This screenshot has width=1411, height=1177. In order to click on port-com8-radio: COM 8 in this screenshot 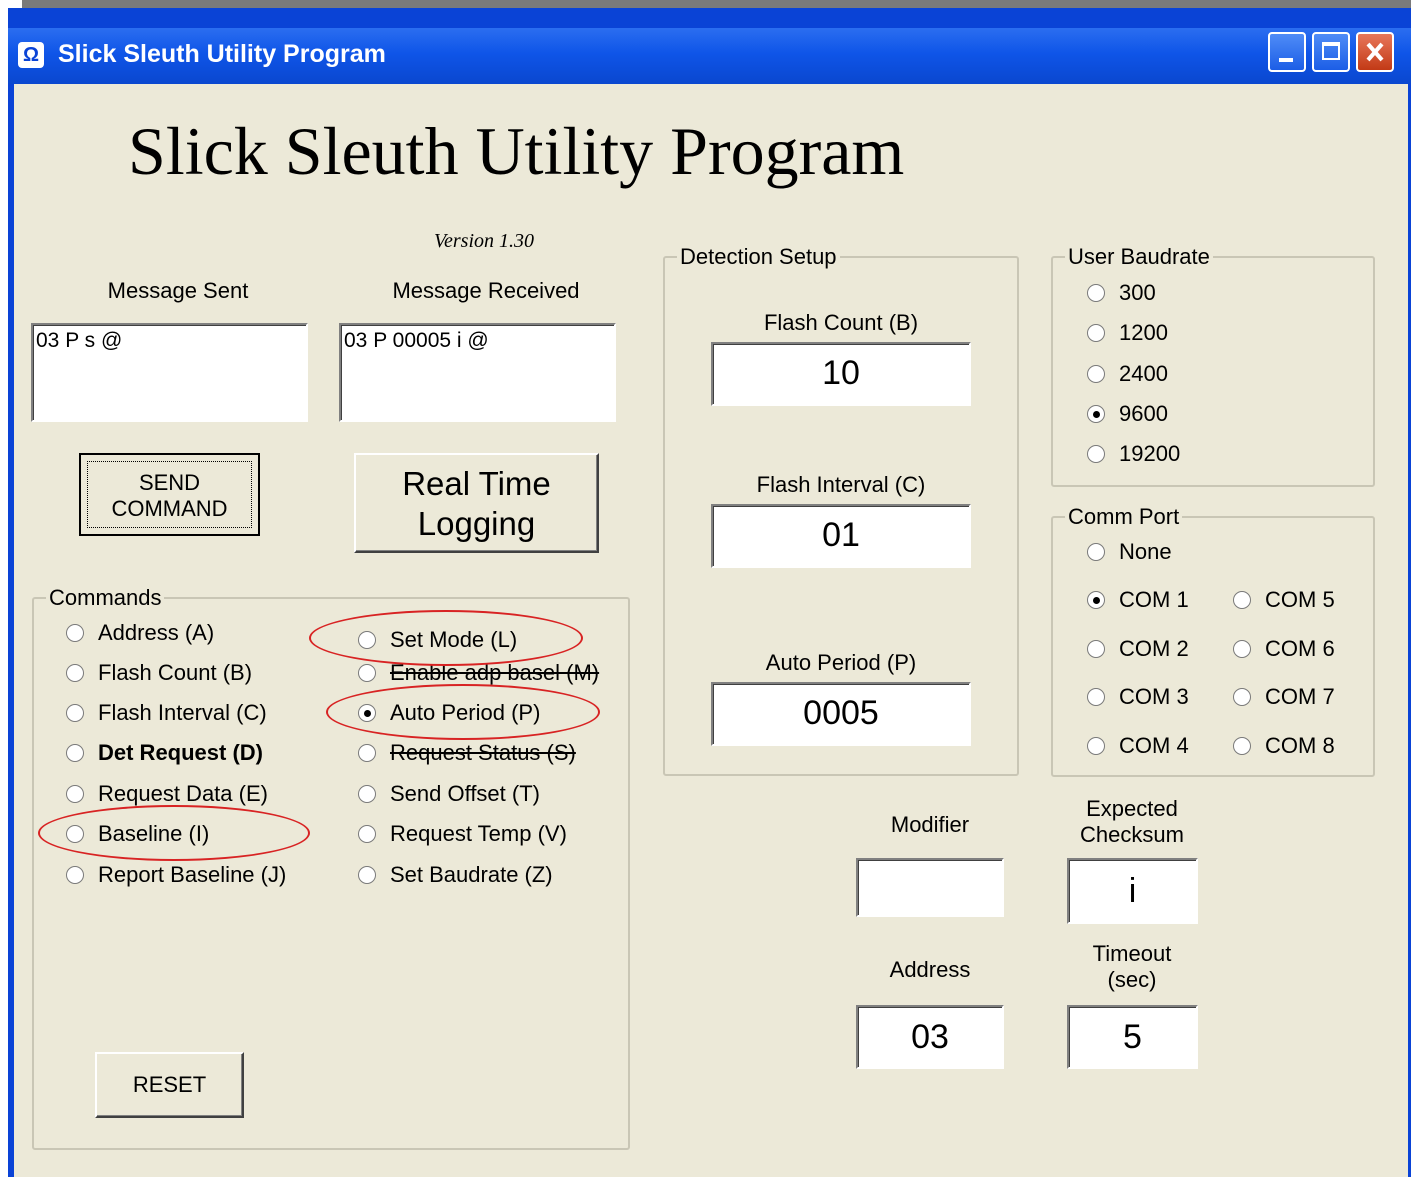, I will do `click(1284, 746)`.